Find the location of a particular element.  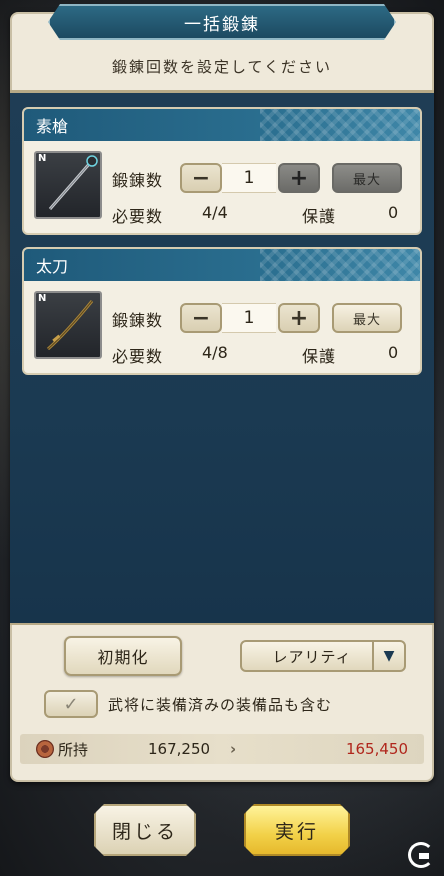

owned-resources-bar: 所持 167,250 › 165,450 is located at coordinates (222, 749).